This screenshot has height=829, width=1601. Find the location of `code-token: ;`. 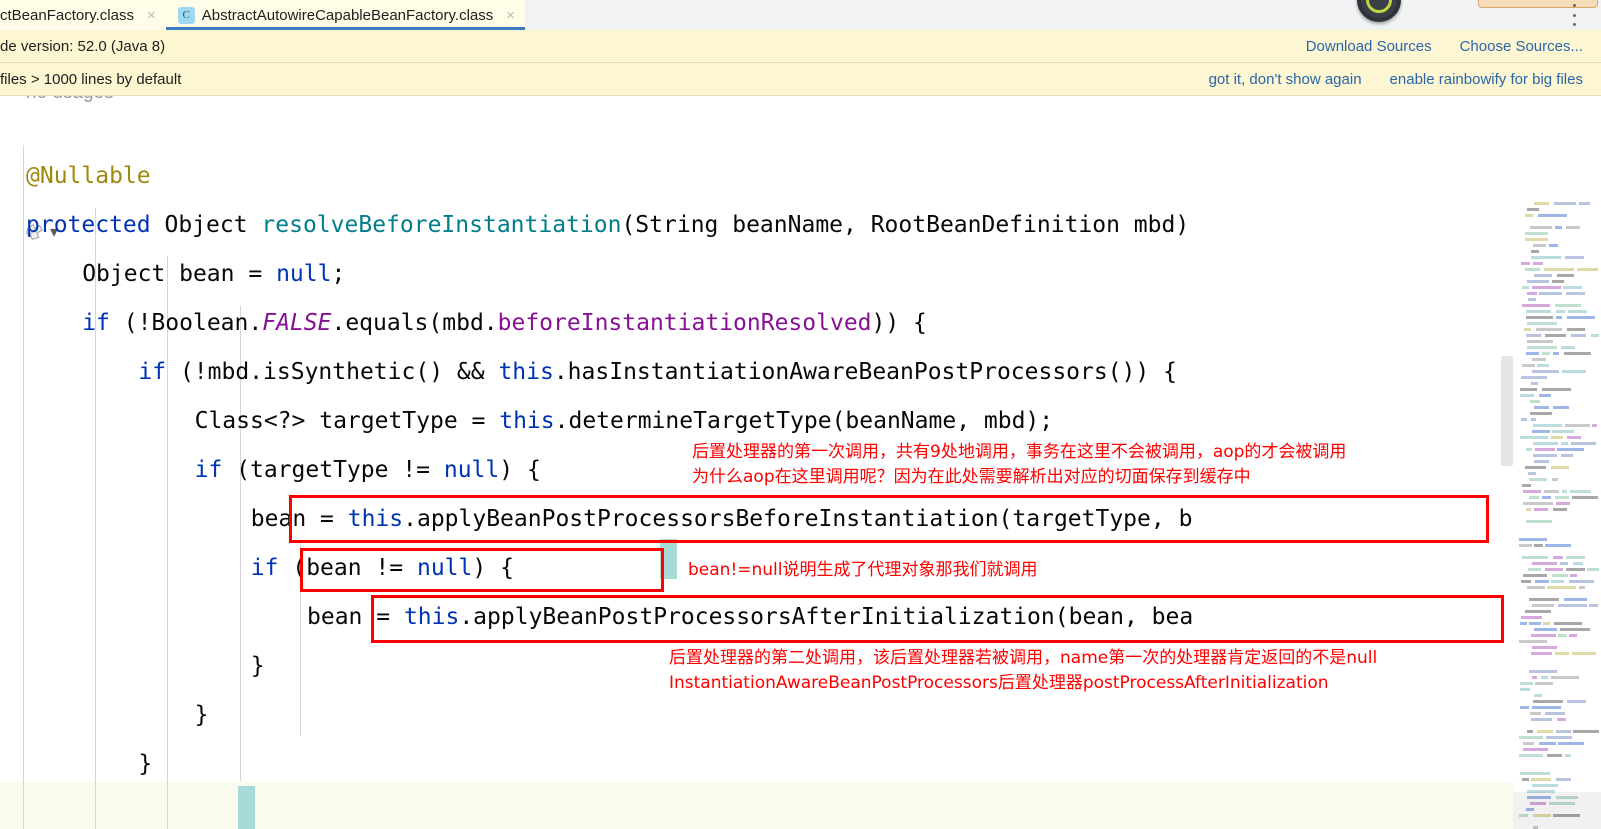

code-token: ; is located at coordinates (338, 274).